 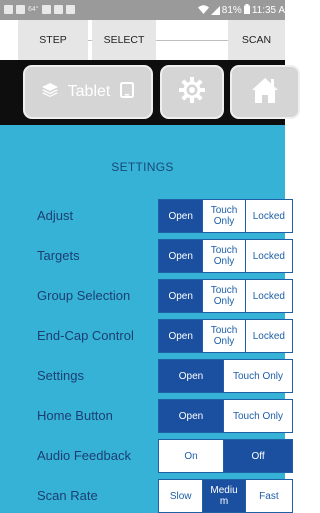 What do you see at coordinates (67, 495) in the screenshot?
I see `scan-rate-label: Scan Rate` at bounding box center [67, 495].